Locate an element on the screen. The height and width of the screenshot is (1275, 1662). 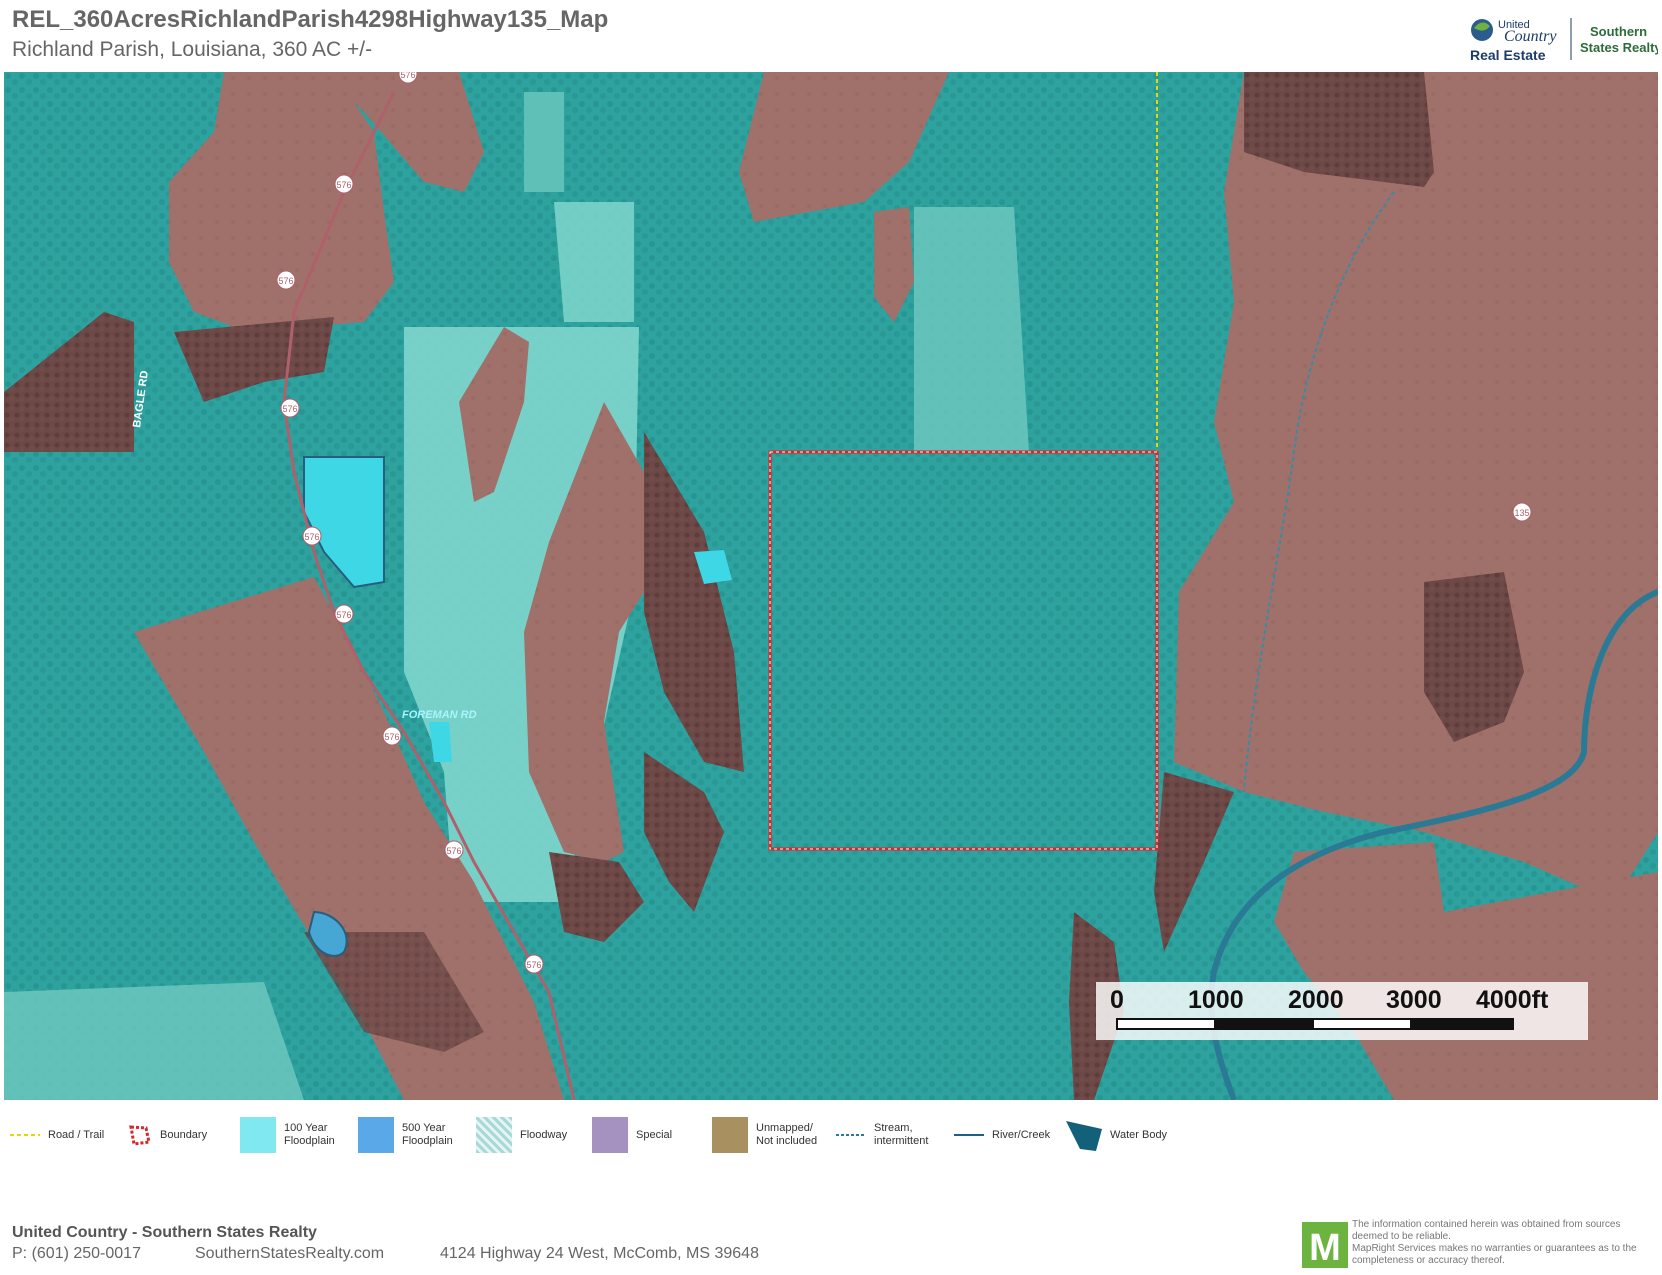
footer-address: 4124 Highway 24 West, McComb, MS 39648 is located at coordinates (599, 1253).